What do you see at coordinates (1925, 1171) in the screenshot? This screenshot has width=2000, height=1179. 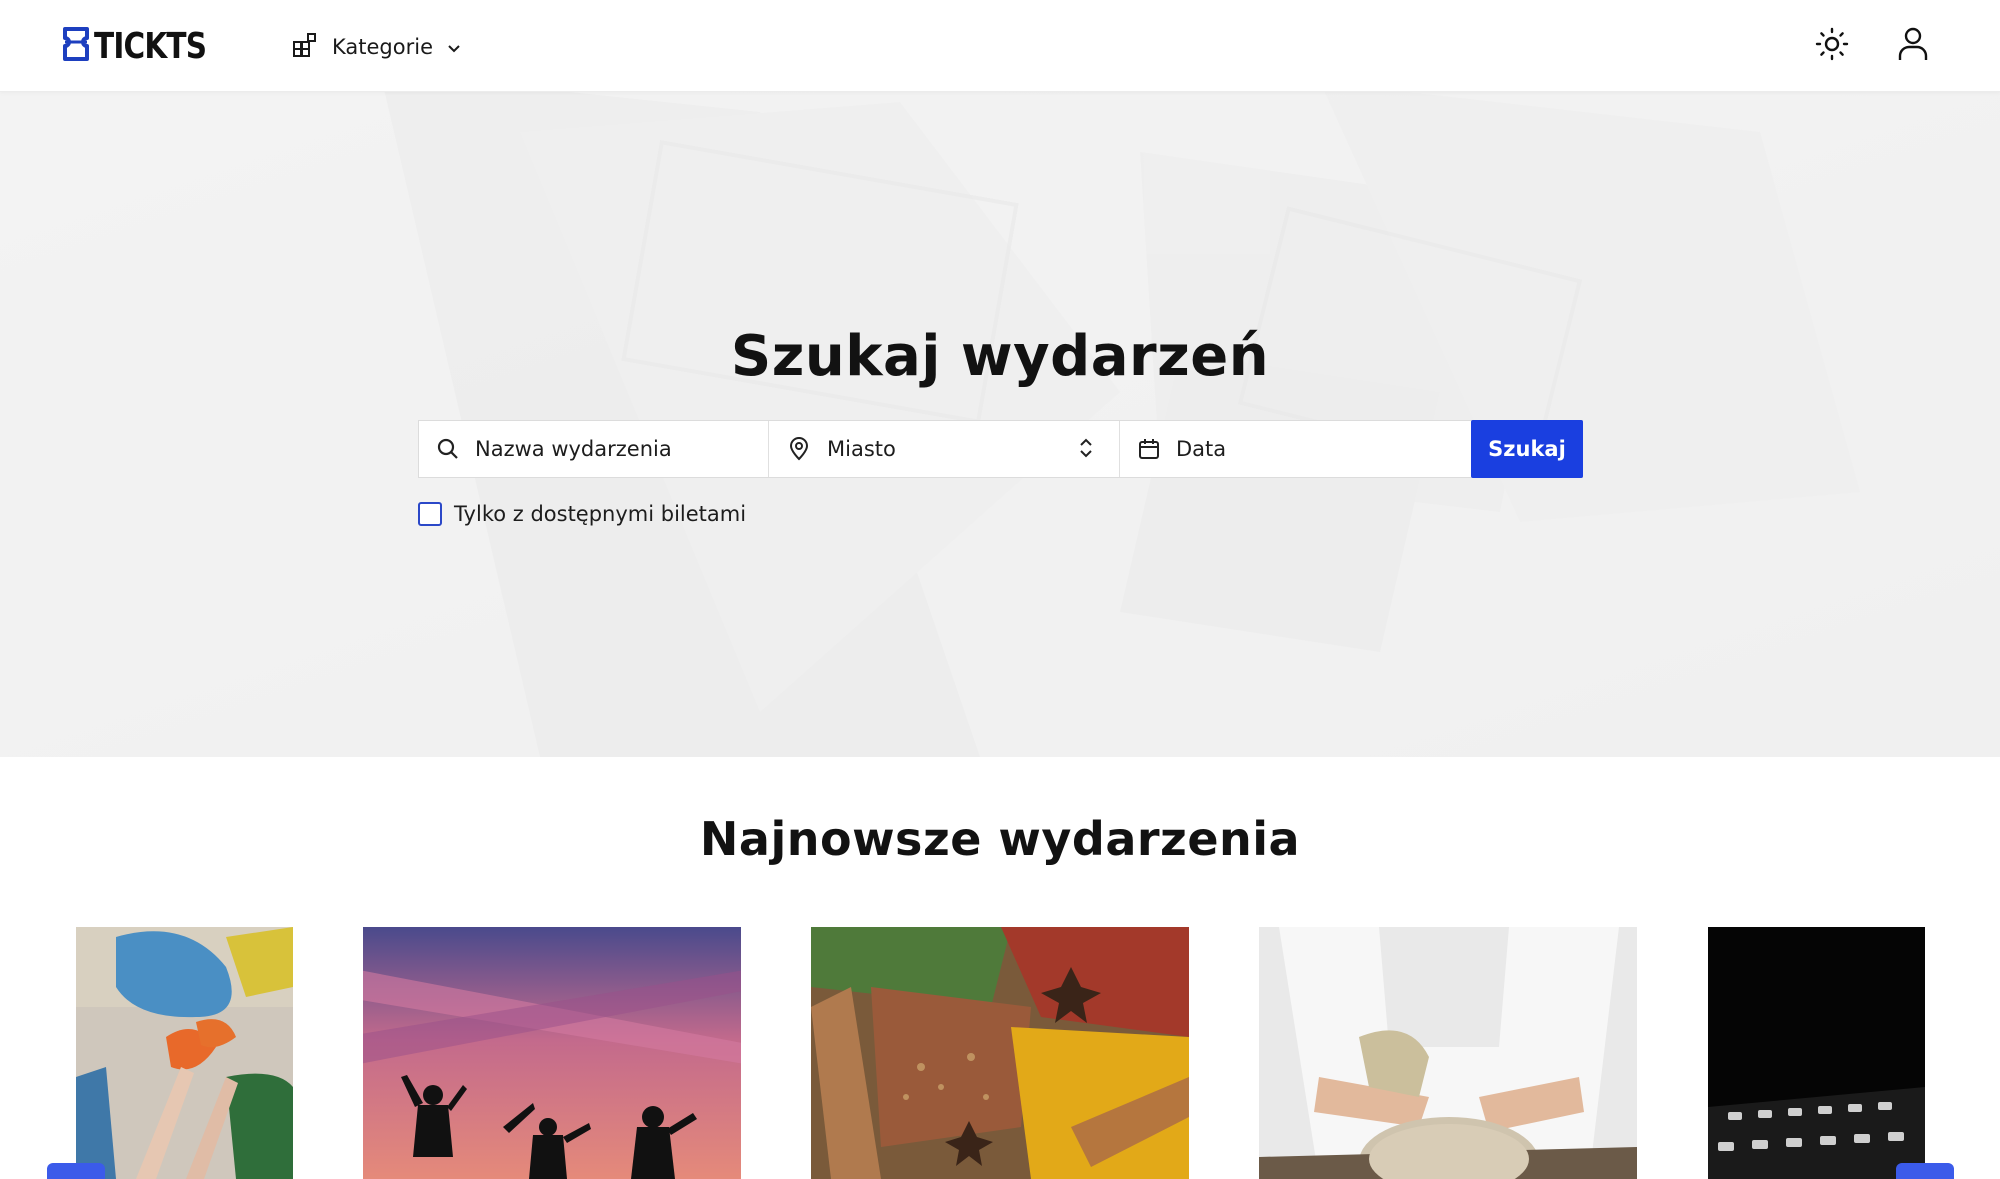 I see `carousel-next-button` at bounding box center [1925, 1171].